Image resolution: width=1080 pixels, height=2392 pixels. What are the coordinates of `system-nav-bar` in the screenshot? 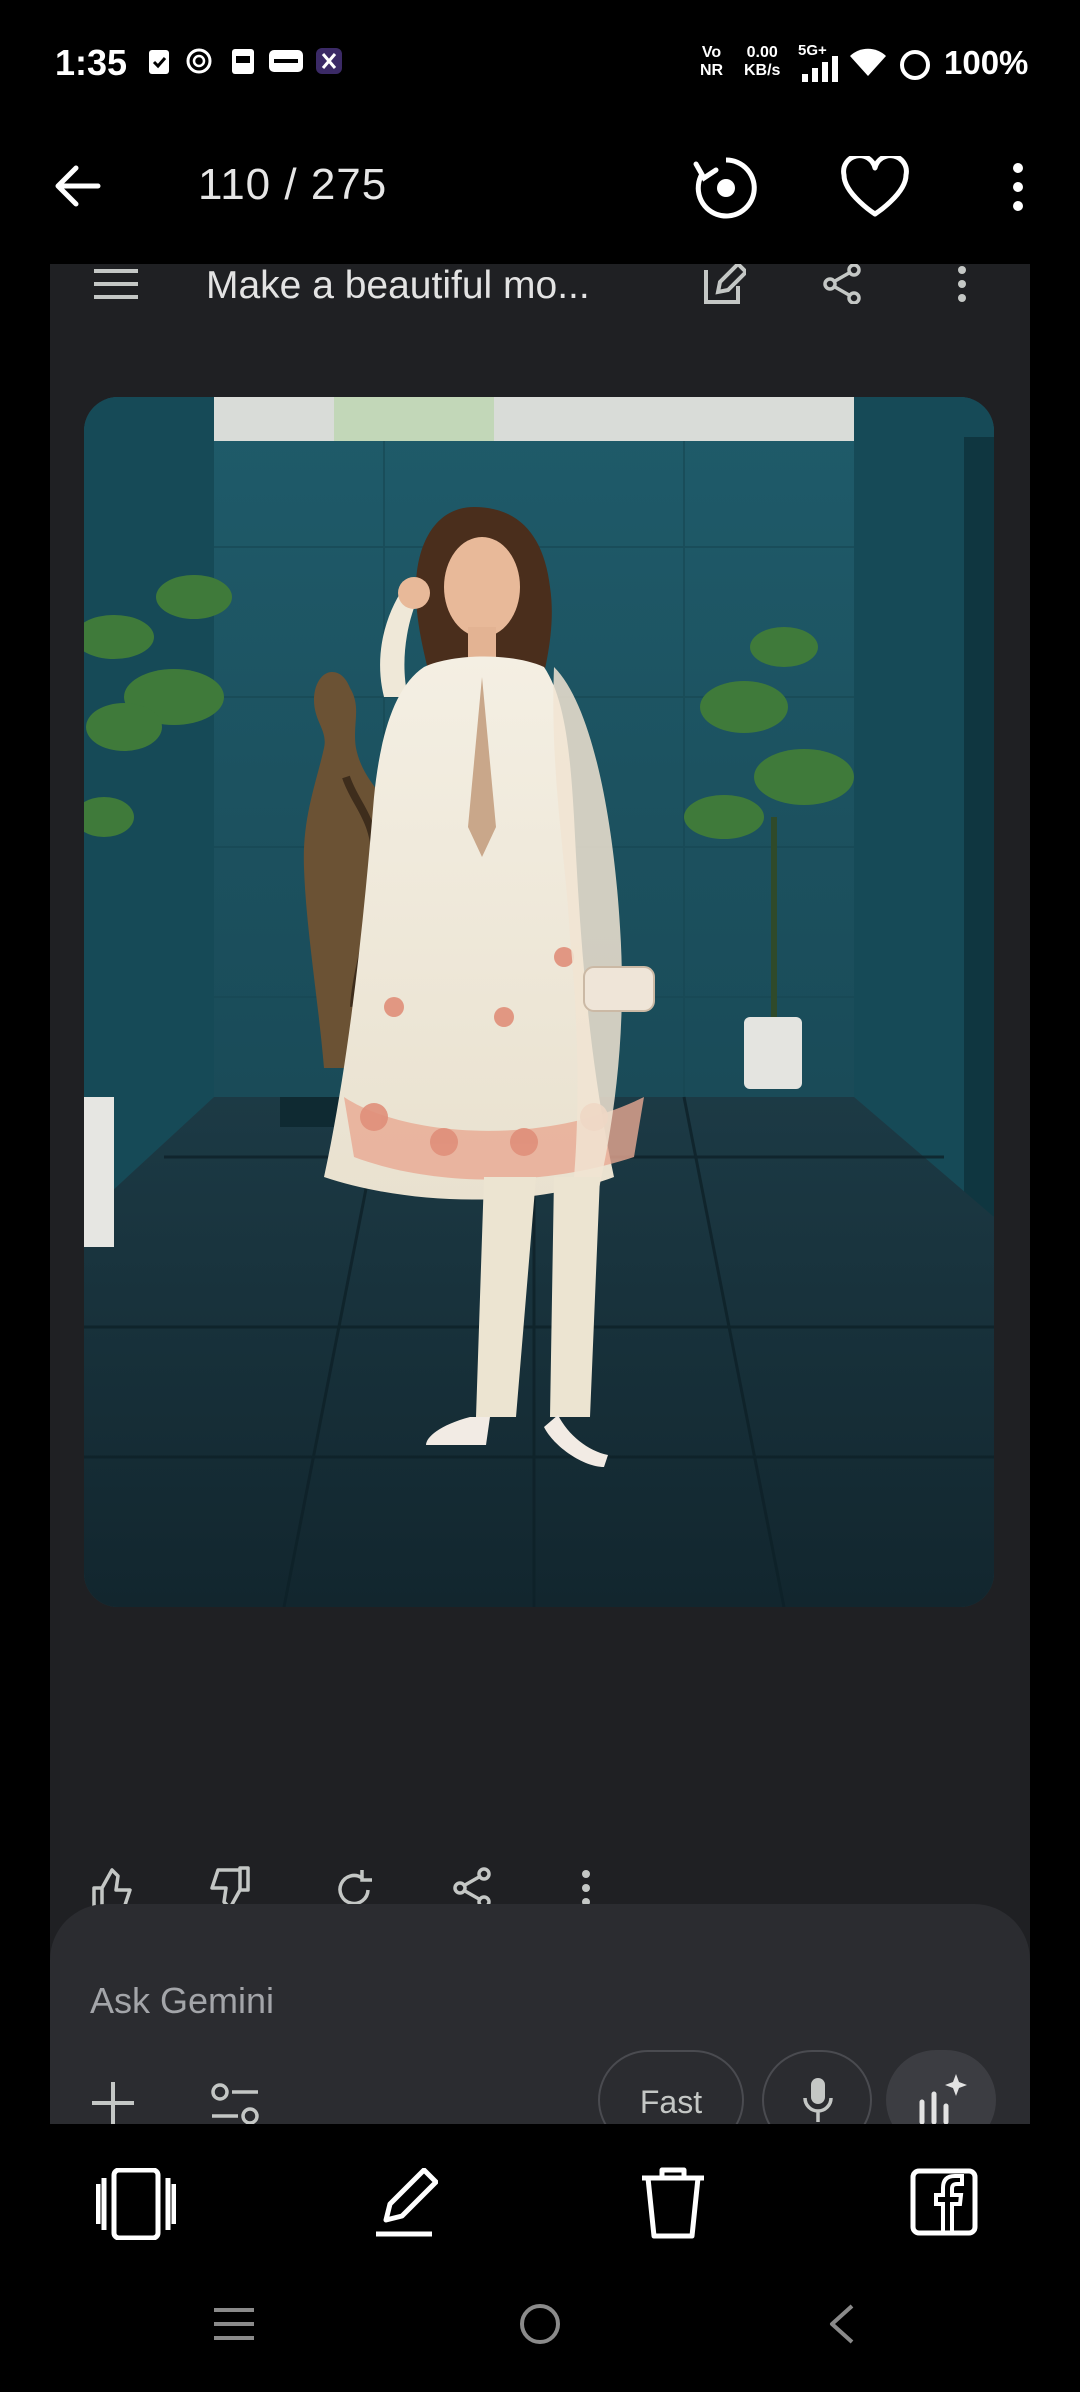 It's located at (540, 2333).